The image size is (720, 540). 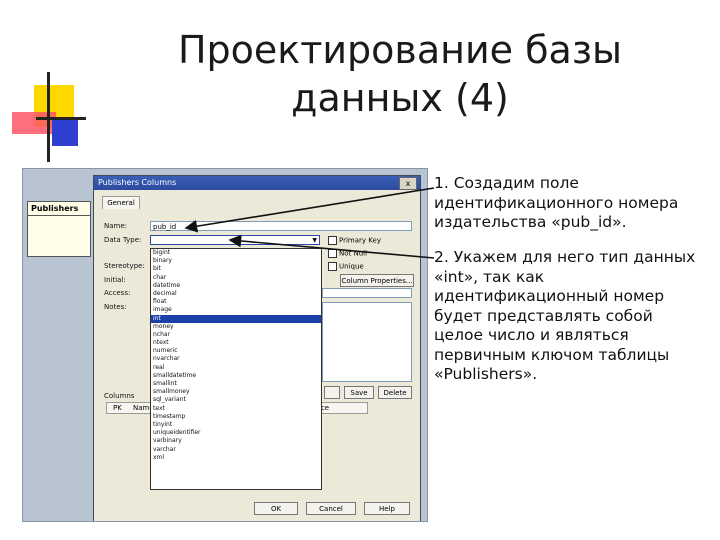 What do you see at coordinates (236, 425) in the screenshot?
I see `type-option-tinyint: tinyint` at bounding box center [236, 425].